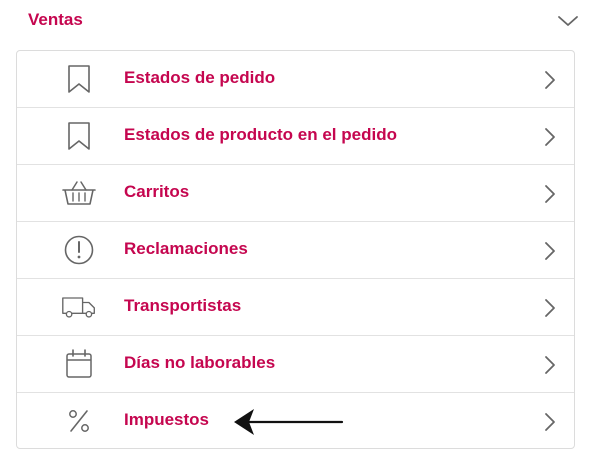  What do you see at coordinates (79, 193) in the screenshot?
I see `basket-icon` at bounding box center [79, 193].